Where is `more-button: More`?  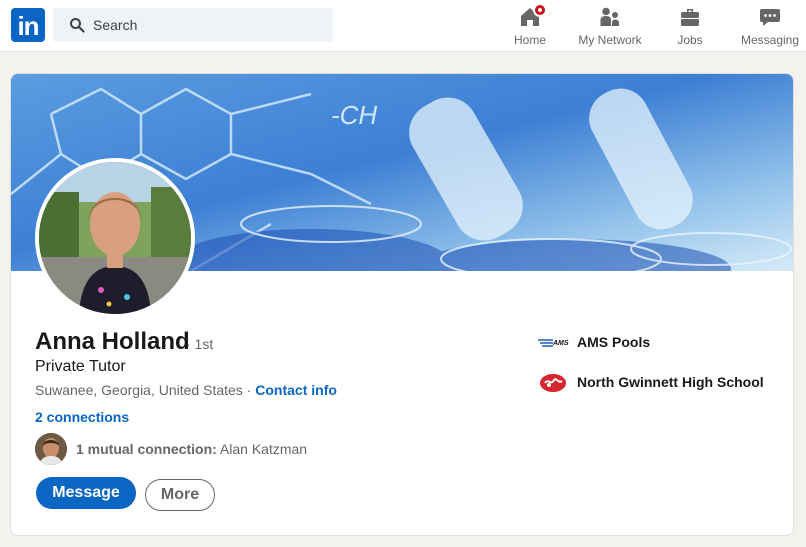
more-button: More is located at coordinates (180, 495).